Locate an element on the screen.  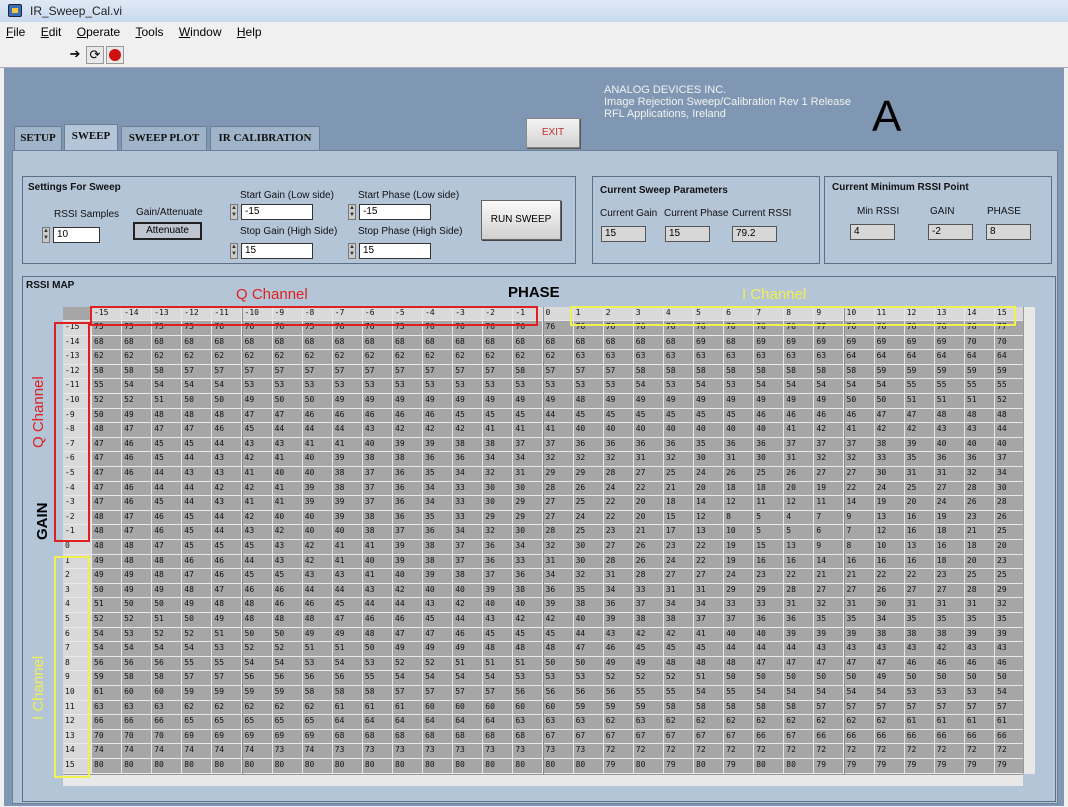
stop-gain-field: 15 is located at coordinates (277, 251).